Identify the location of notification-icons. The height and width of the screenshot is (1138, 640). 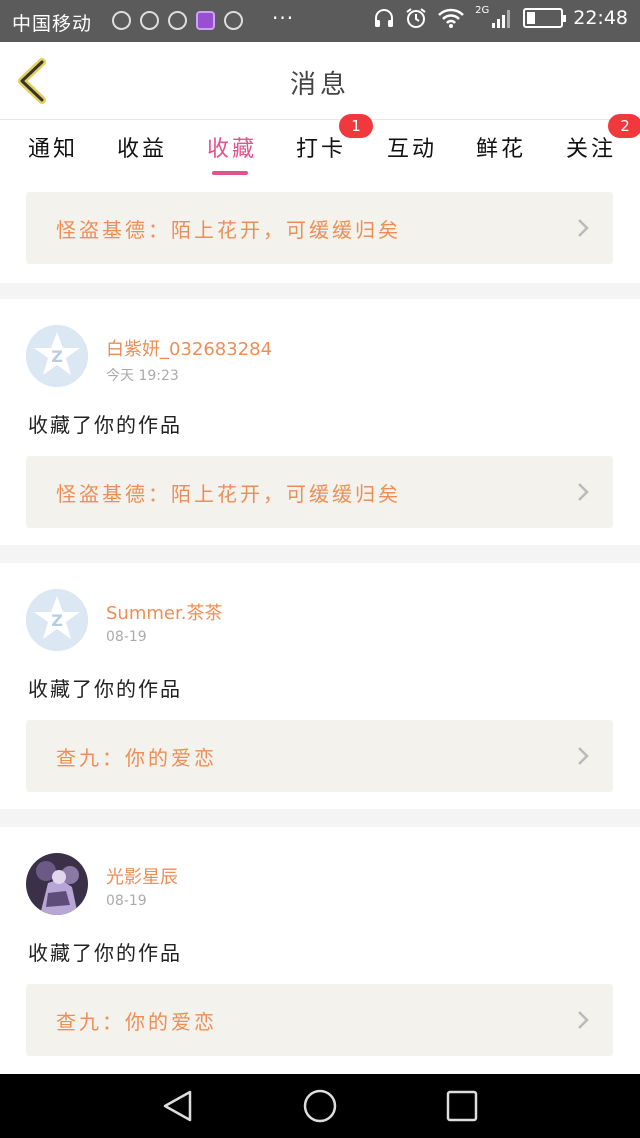
(177, 20).